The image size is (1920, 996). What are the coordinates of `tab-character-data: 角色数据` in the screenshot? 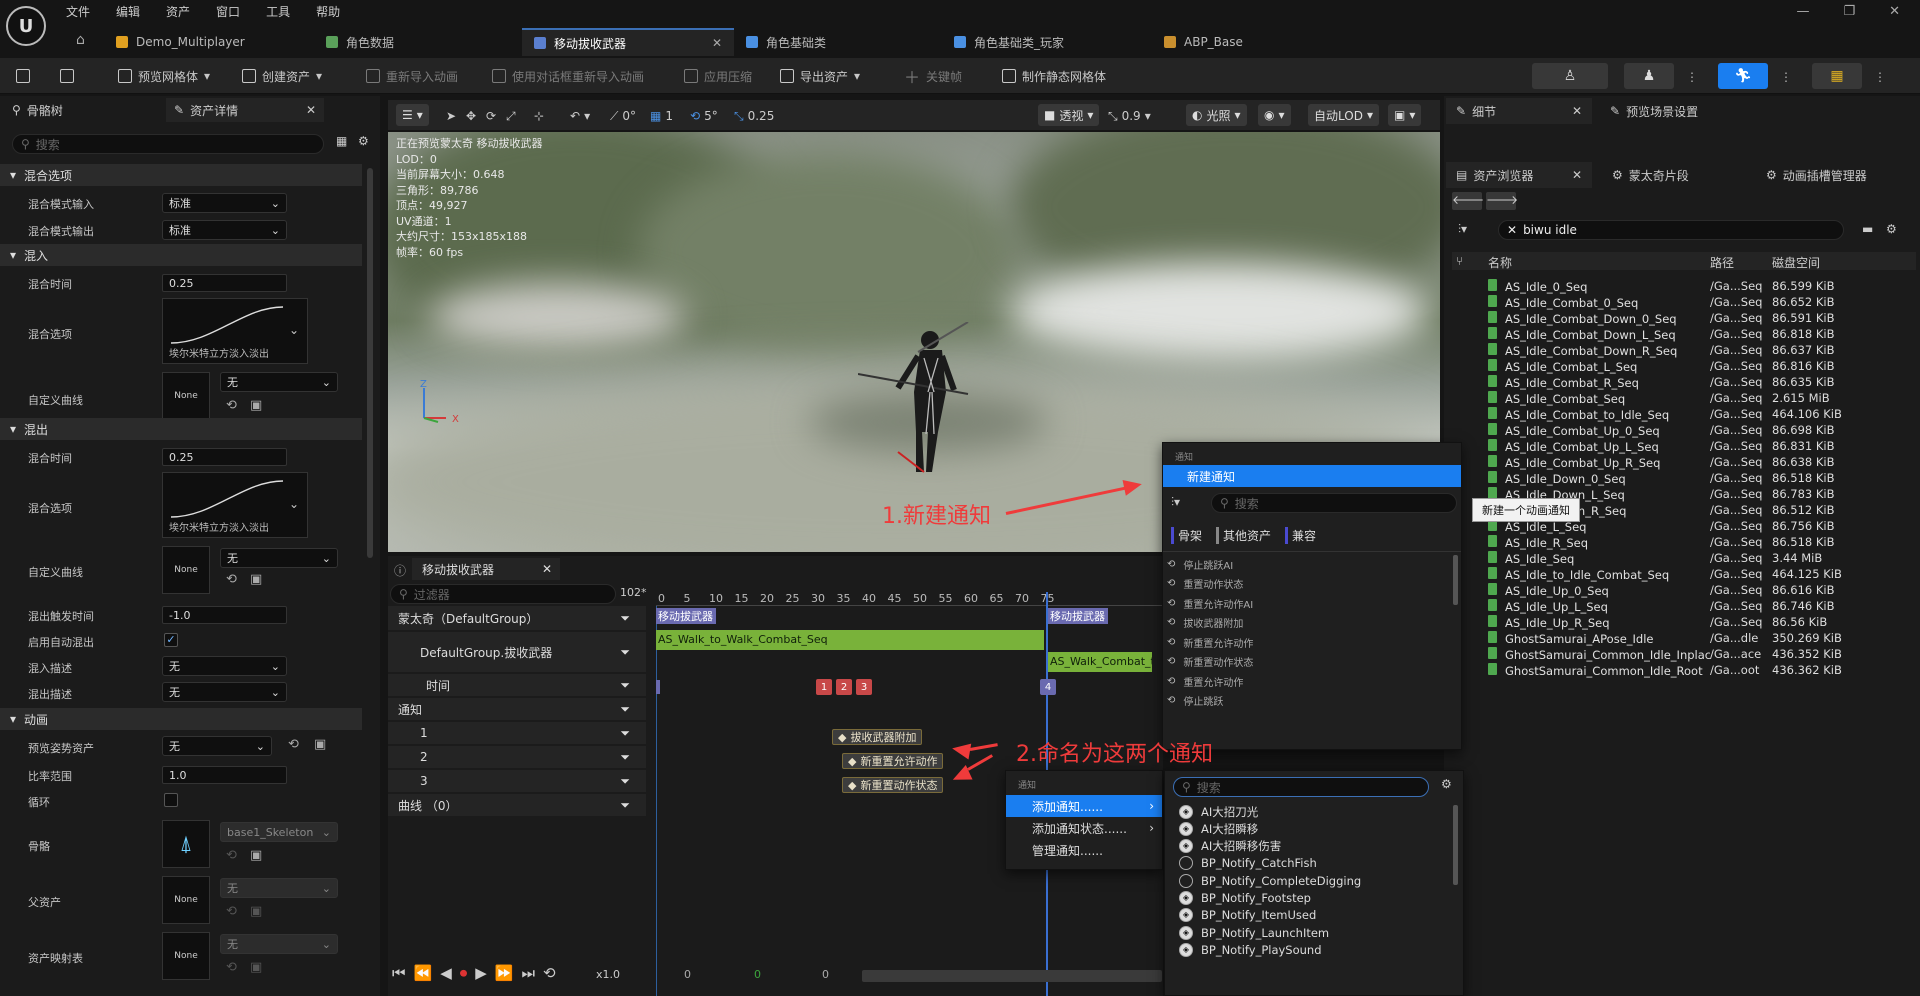 It's located at (360, 42).